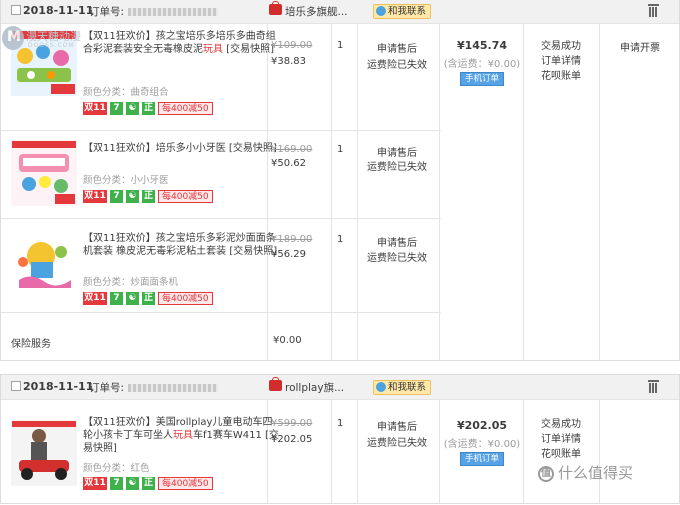 Image resolution: width=680 pixels, height=505 pixels. I want to click on original-price: ¥169.00, so click(292, 149).